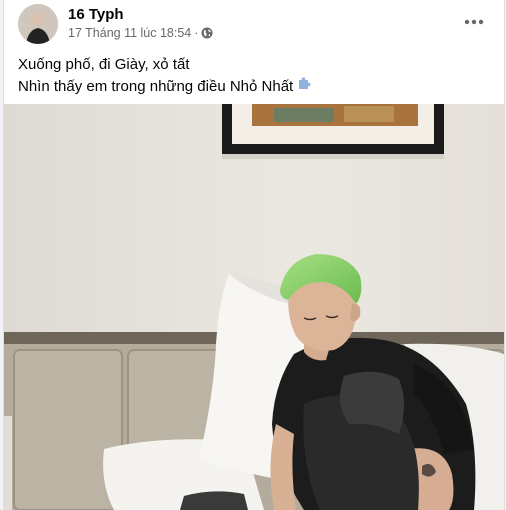  What do you see at coordinates (104, 64) in the screenshot?
I see `caption-line-1: Xuống phố, đi Giày, xỏ tất` at bounding box center [104, 64].